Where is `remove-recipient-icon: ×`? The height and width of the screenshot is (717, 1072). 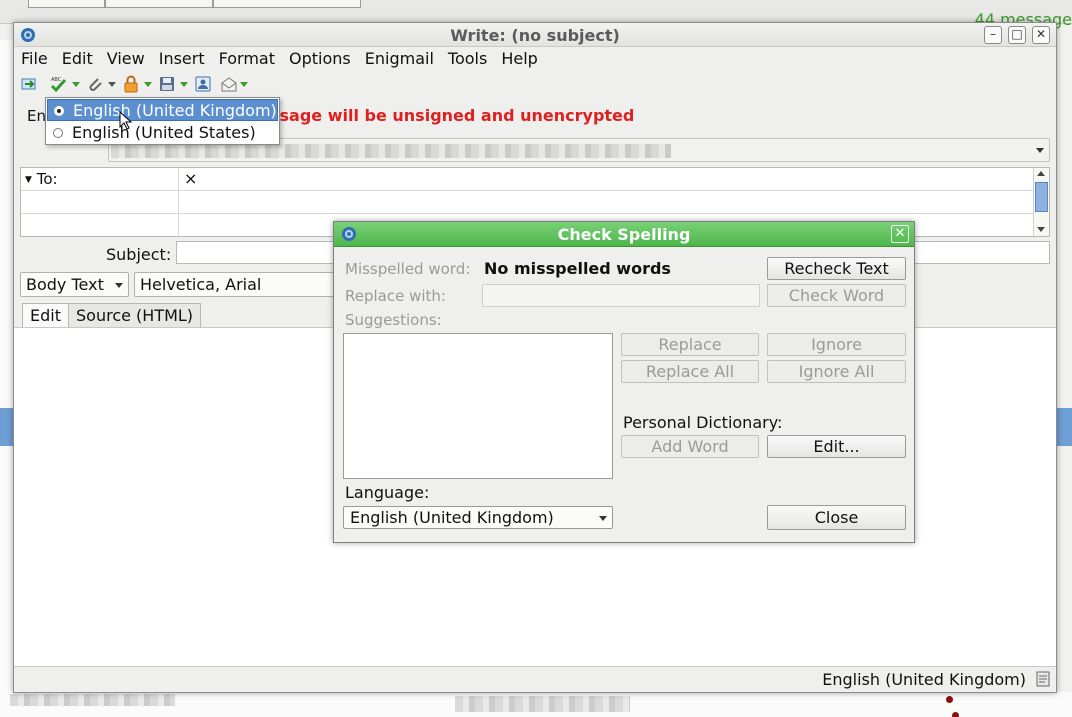
remove-recipient-icon: × is located at coordinates (190, 178).